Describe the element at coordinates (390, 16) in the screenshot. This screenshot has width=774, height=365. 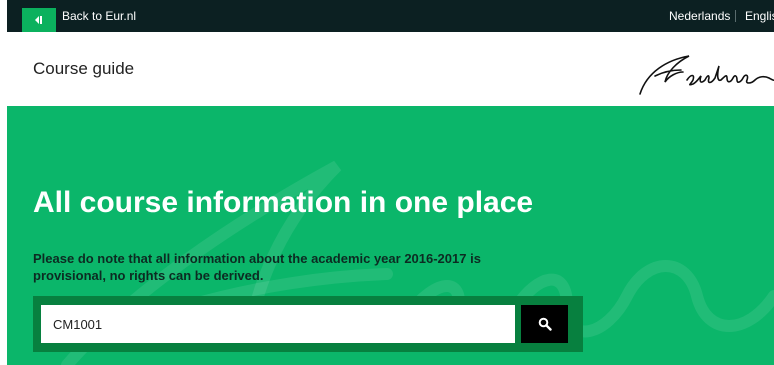
I see `top-bar: Back to Eur.nl Nederlands English` at that location.